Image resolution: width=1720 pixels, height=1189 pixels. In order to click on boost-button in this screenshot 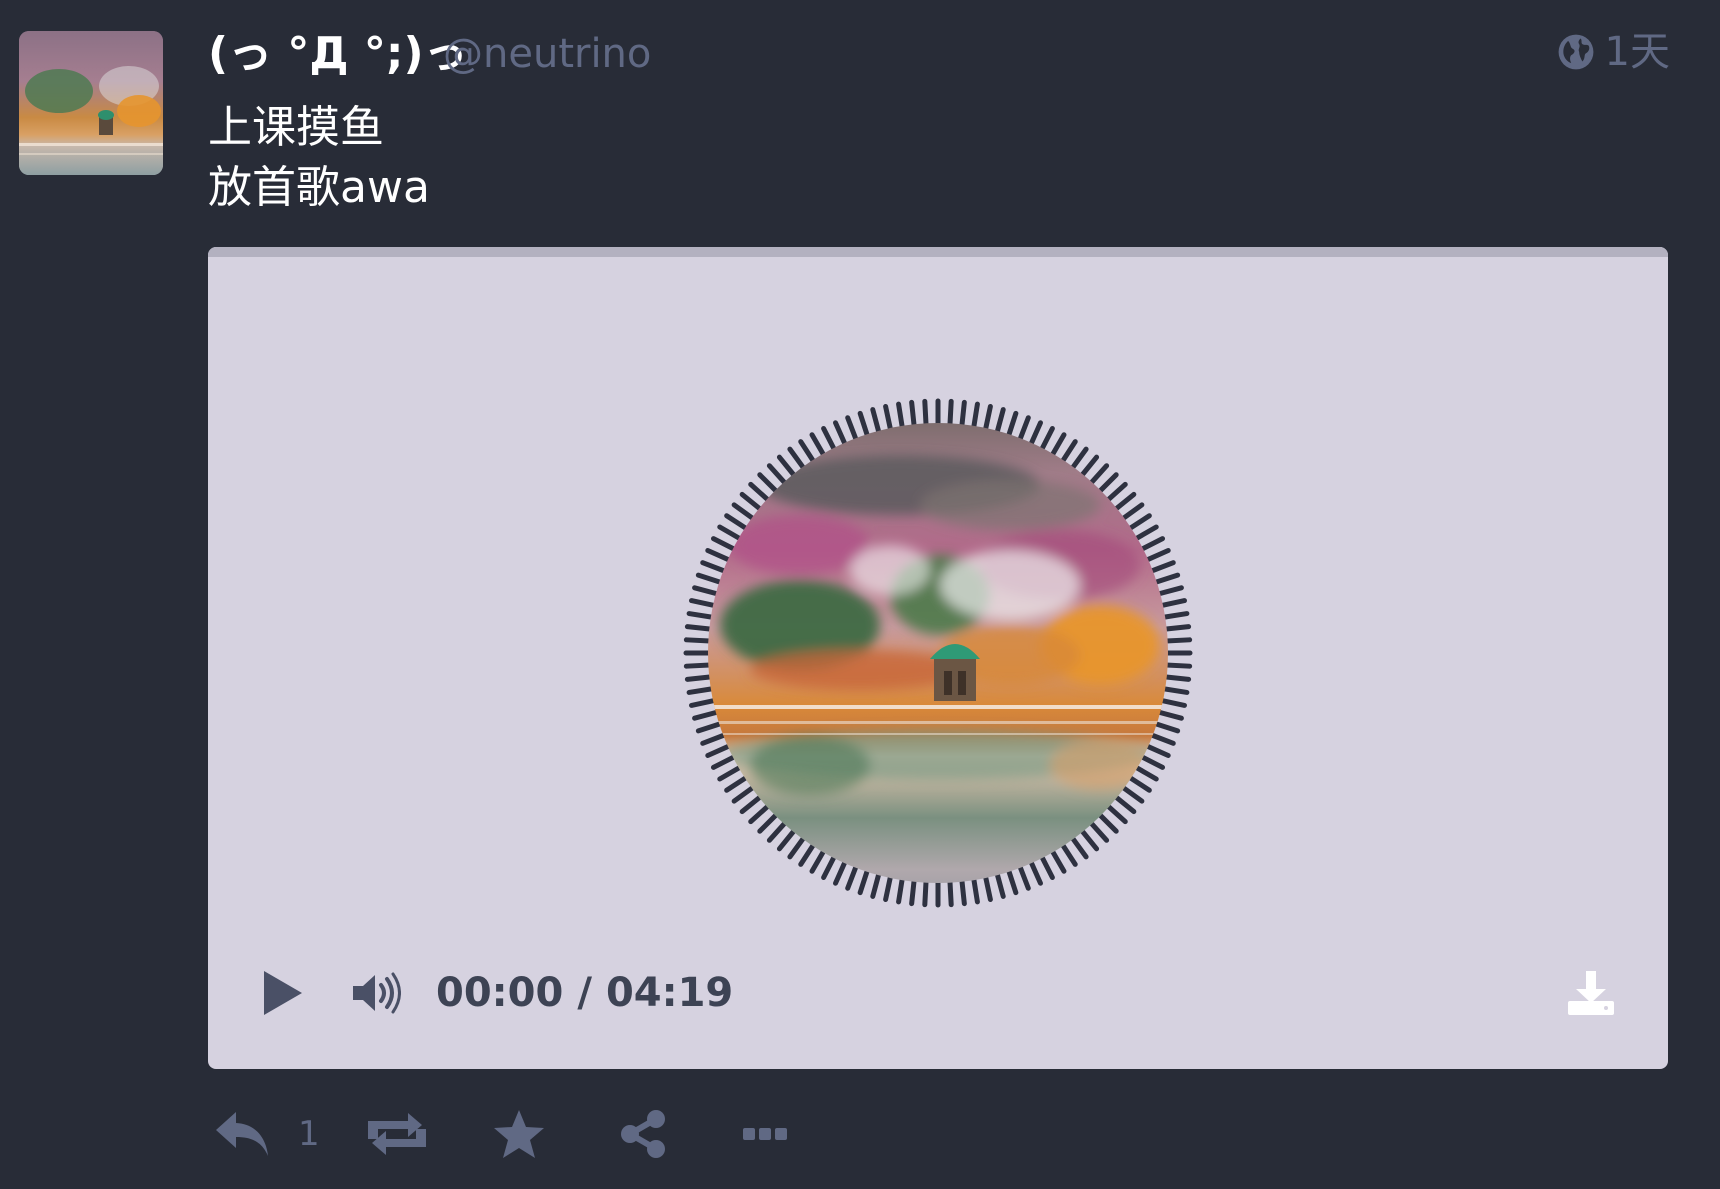, I will do `click(428, 1134)`.